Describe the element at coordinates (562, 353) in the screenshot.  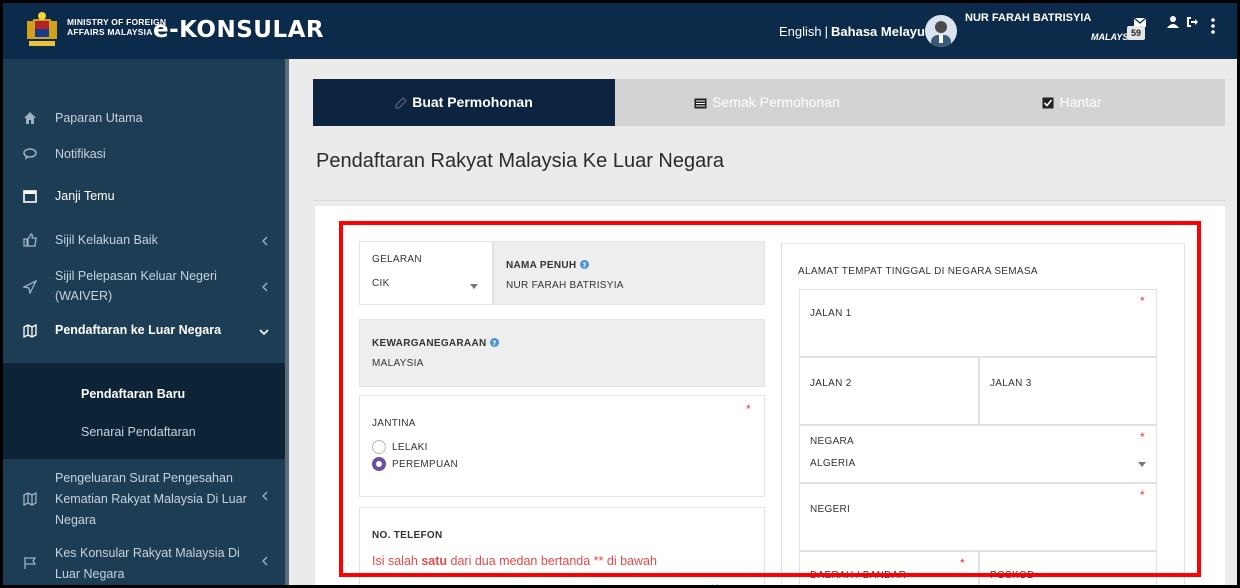
I see `kewarganegaraan-field: KEWARGANEGARAAN ? MALAYSIA` at that location.